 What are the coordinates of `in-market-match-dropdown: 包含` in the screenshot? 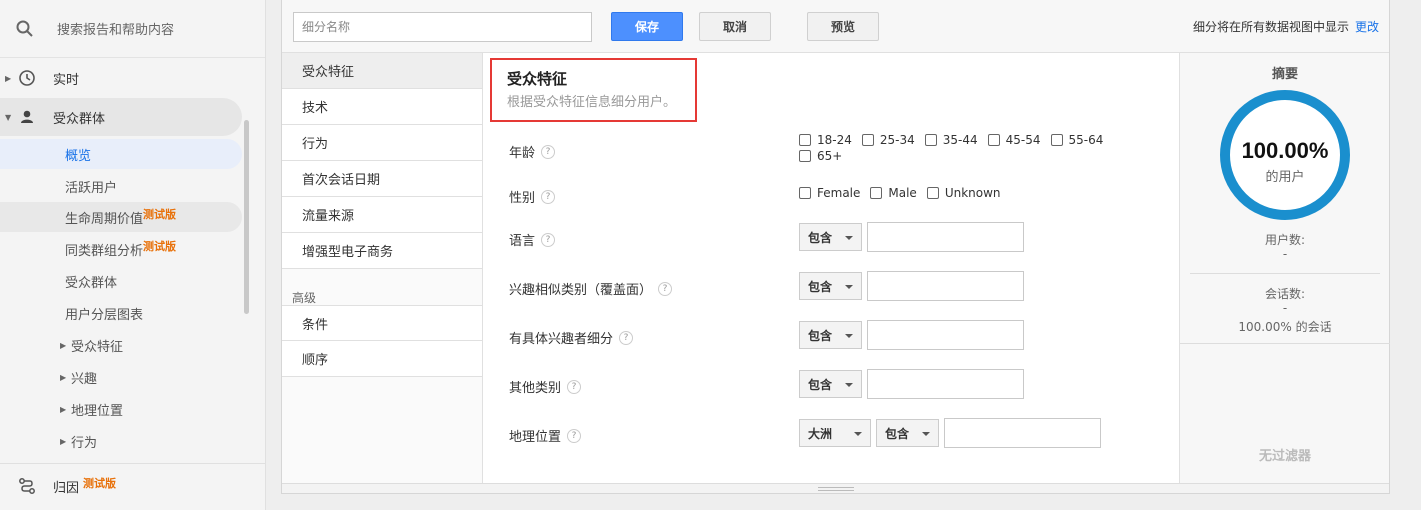 It's located at (830, 335).